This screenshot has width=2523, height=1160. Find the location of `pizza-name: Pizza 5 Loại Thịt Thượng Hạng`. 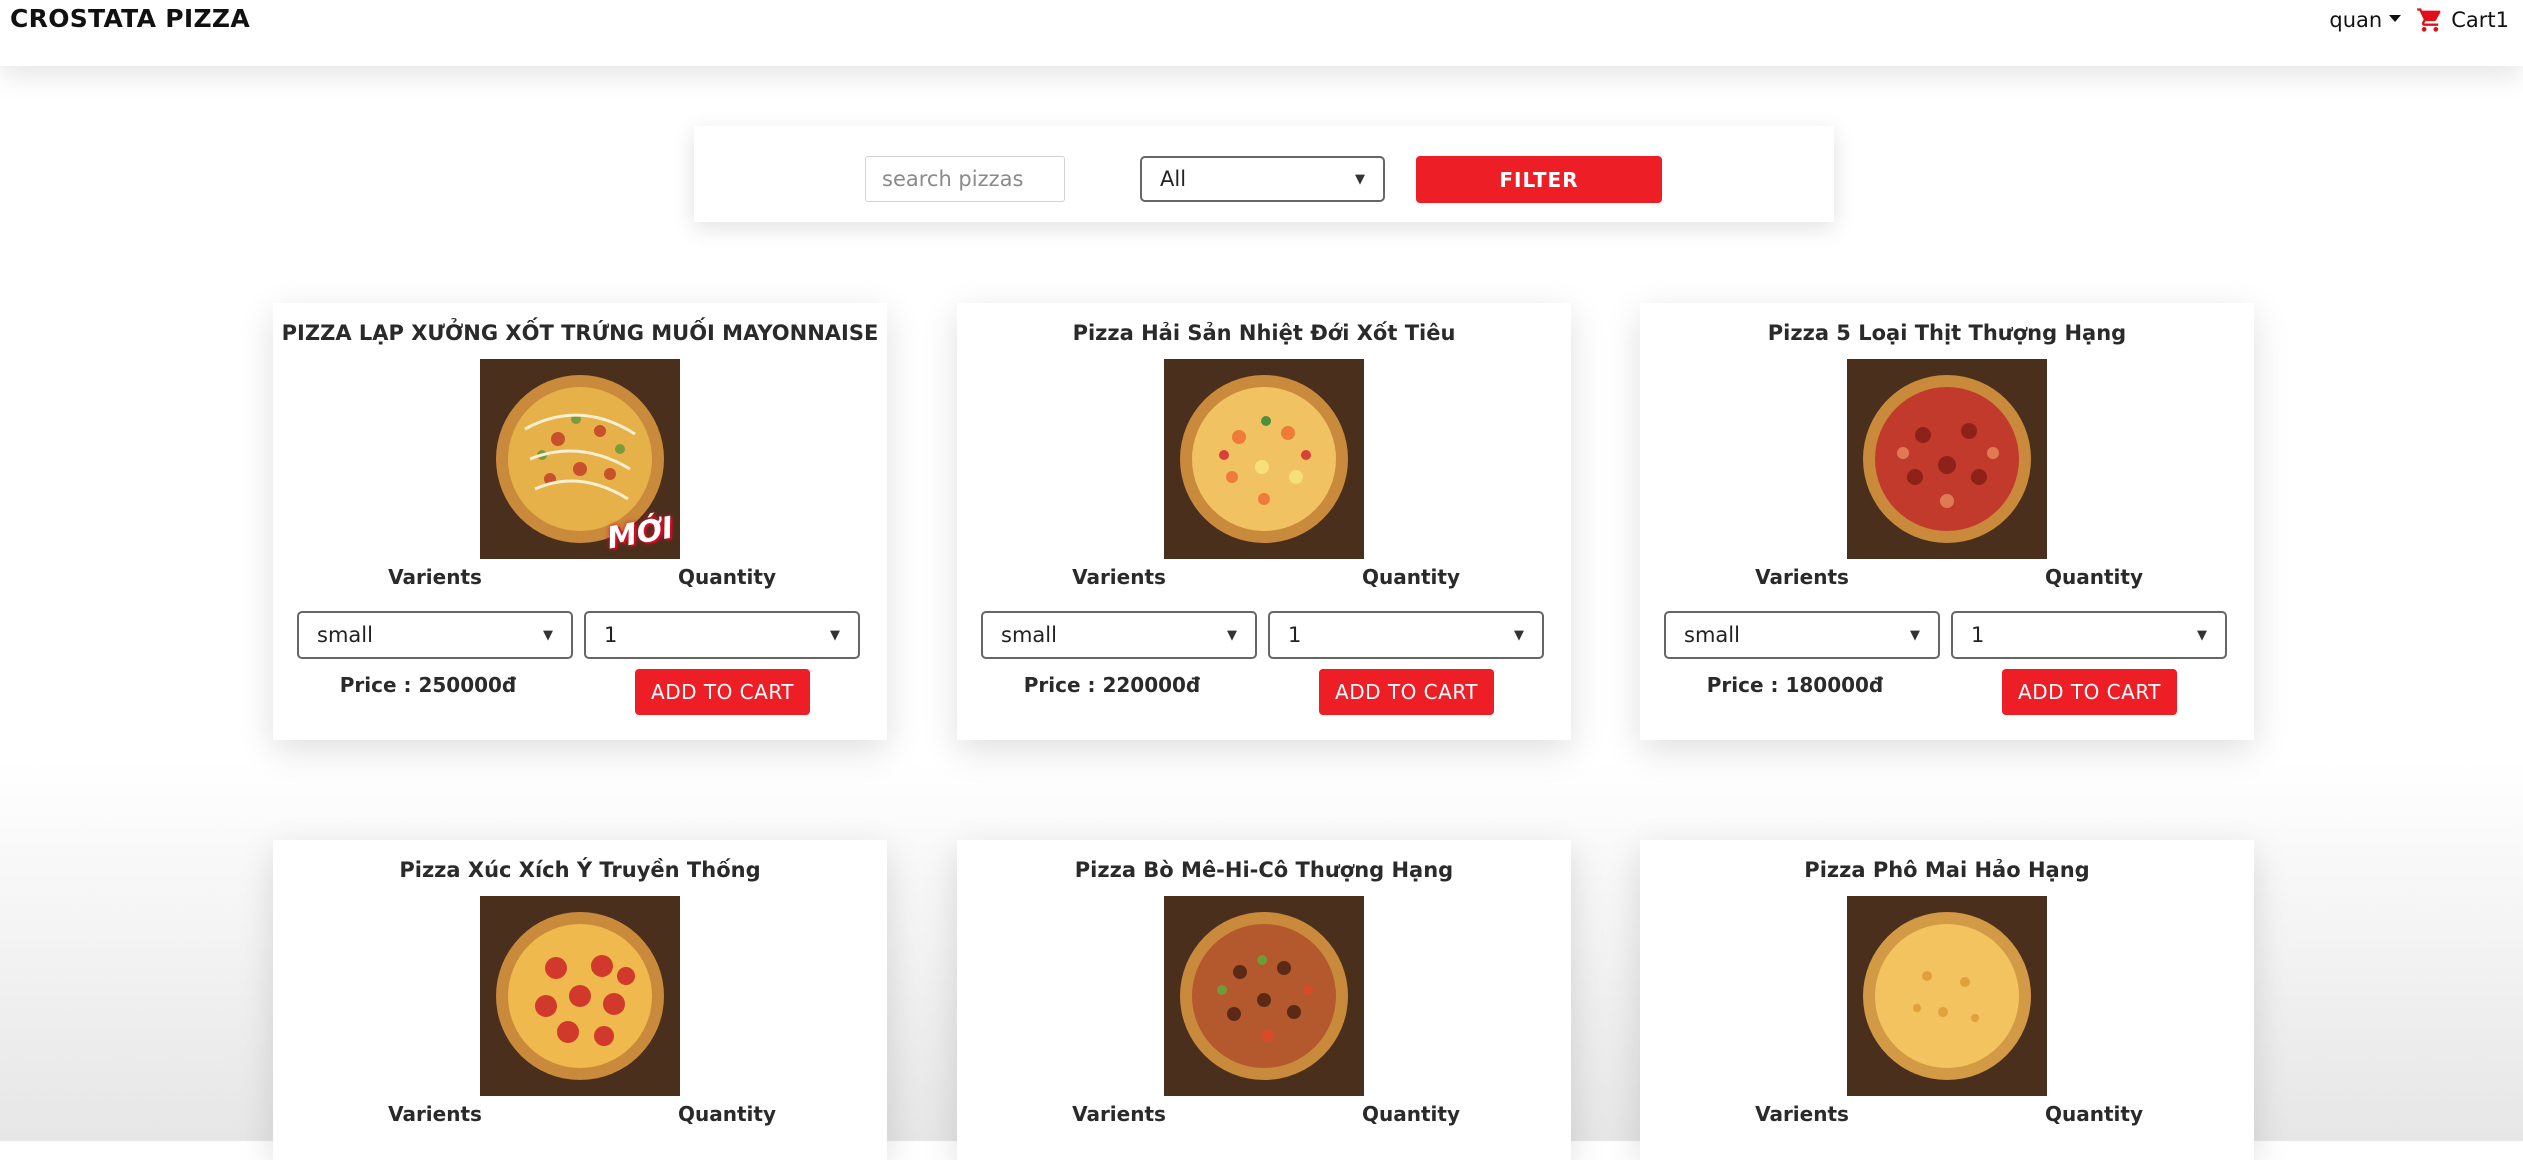

pizza-name: Pizza 5 Loại Thịt Thượng Hạng is located at coordinates (1947, 333).